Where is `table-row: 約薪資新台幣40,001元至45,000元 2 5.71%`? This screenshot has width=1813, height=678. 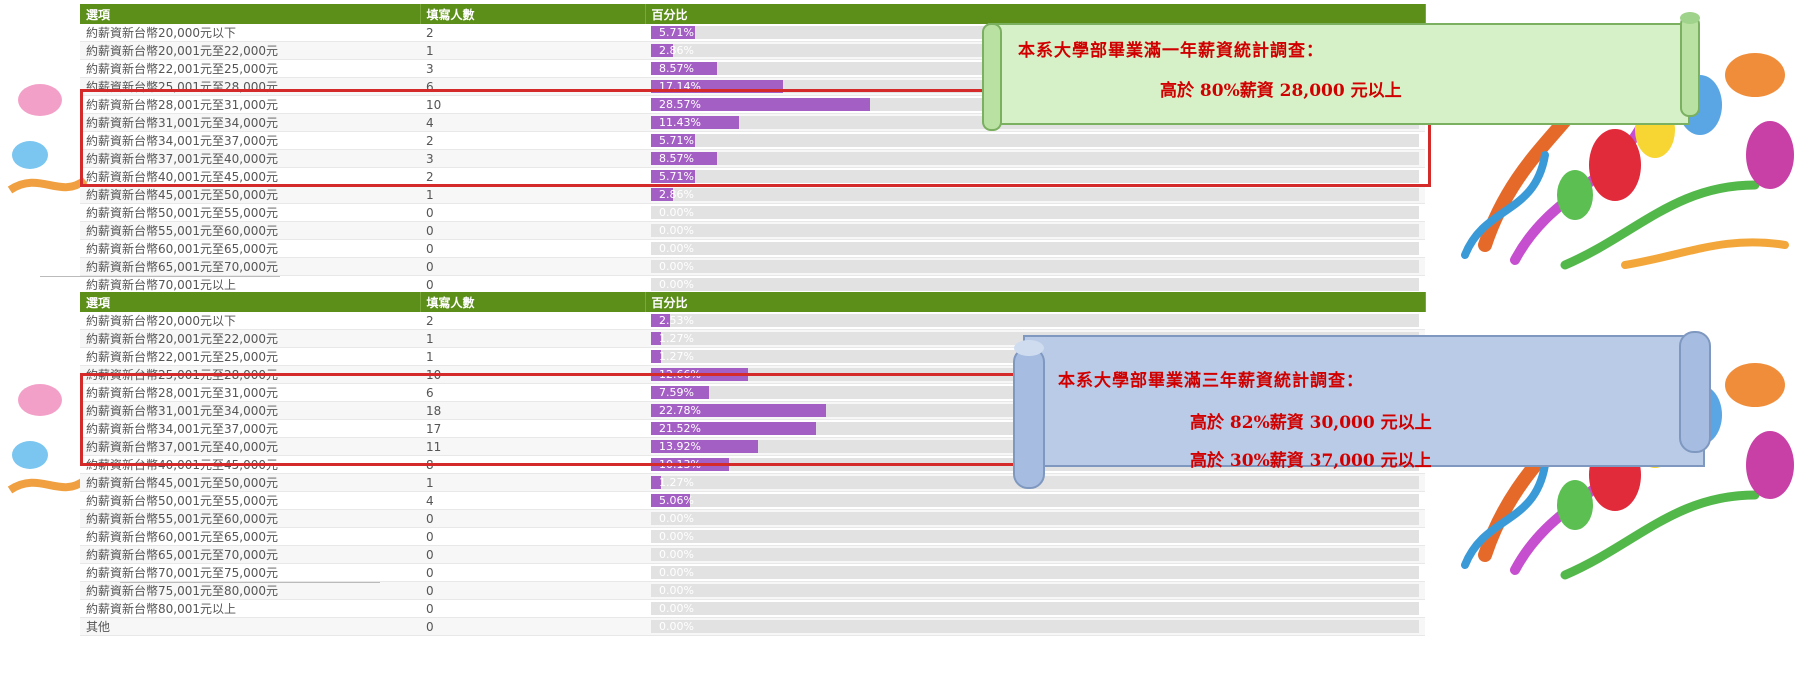 table-row: 約薪資新台幣40,001元至45,000元 2 5.71% is located at coordinates (752, 176).